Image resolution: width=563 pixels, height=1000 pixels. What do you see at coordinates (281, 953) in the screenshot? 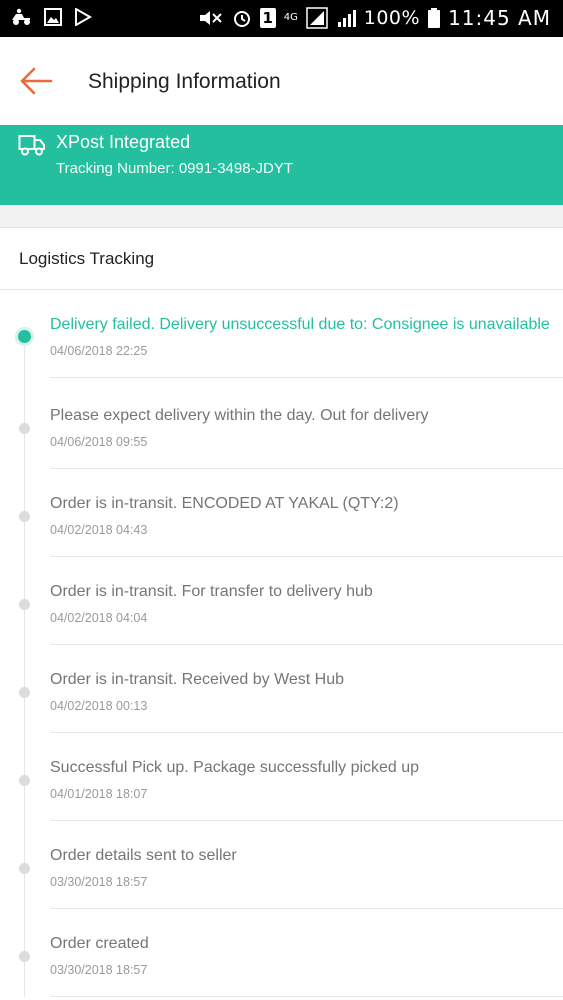
I see `tracking-event: Order created 03/30/2018 18:57` at bounding box center [281, 953].